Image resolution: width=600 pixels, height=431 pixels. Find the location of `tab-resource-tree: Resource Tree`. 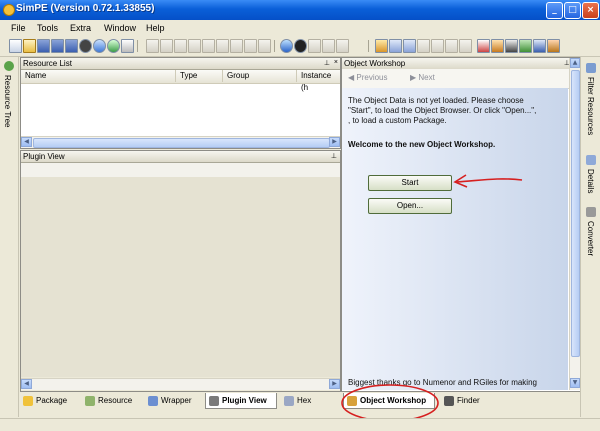

tab-resource-tree: Resource Tree is located at coordinates (7, 101).